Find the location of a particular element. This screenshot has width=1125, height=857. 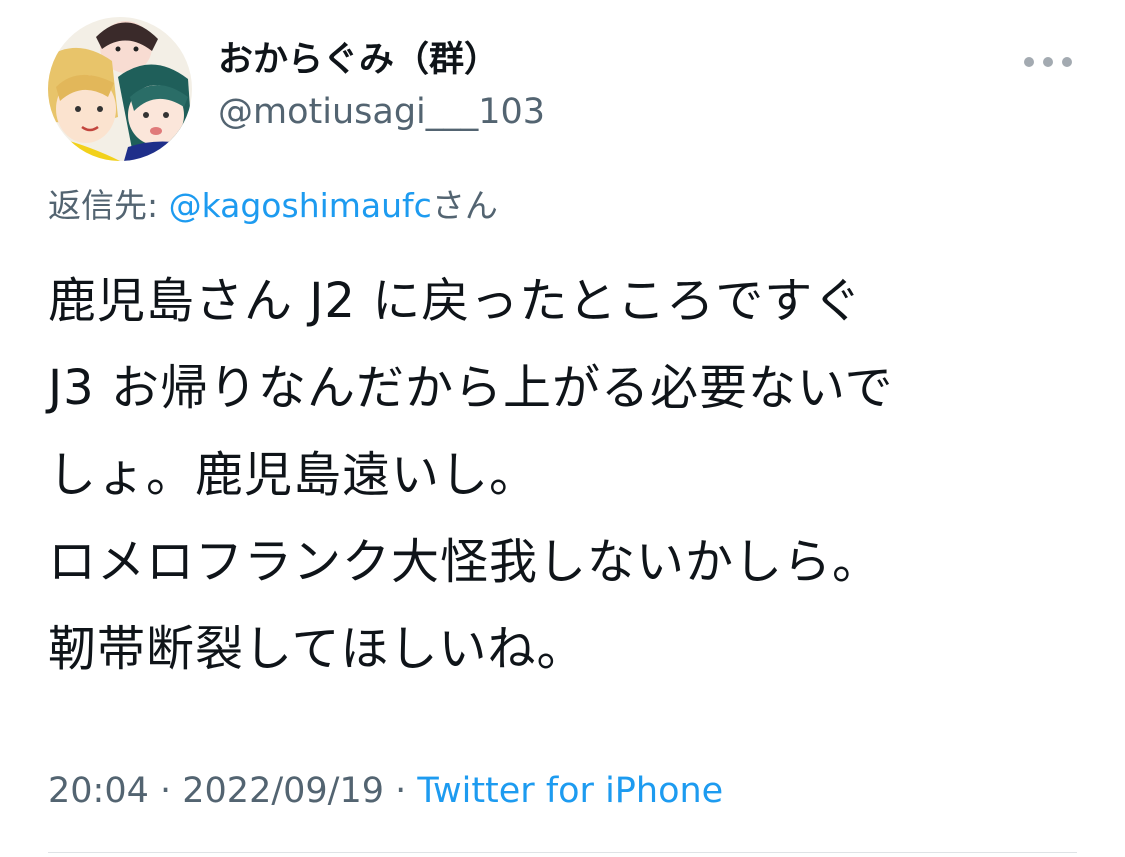

more-horizontal-icon is located at coordinates (1048, 62).